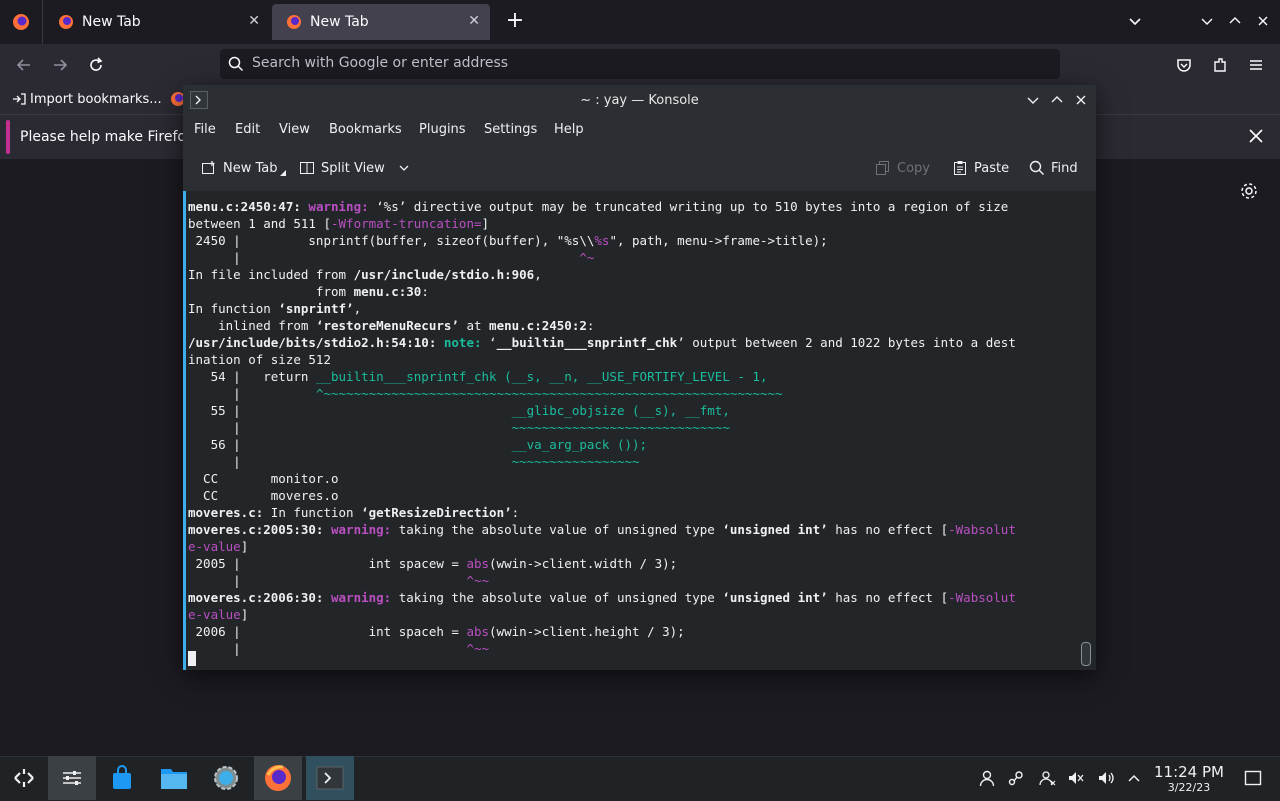 This screenshot has width=1280, height=801. I want to click on reload-icon, so click(96, 65).